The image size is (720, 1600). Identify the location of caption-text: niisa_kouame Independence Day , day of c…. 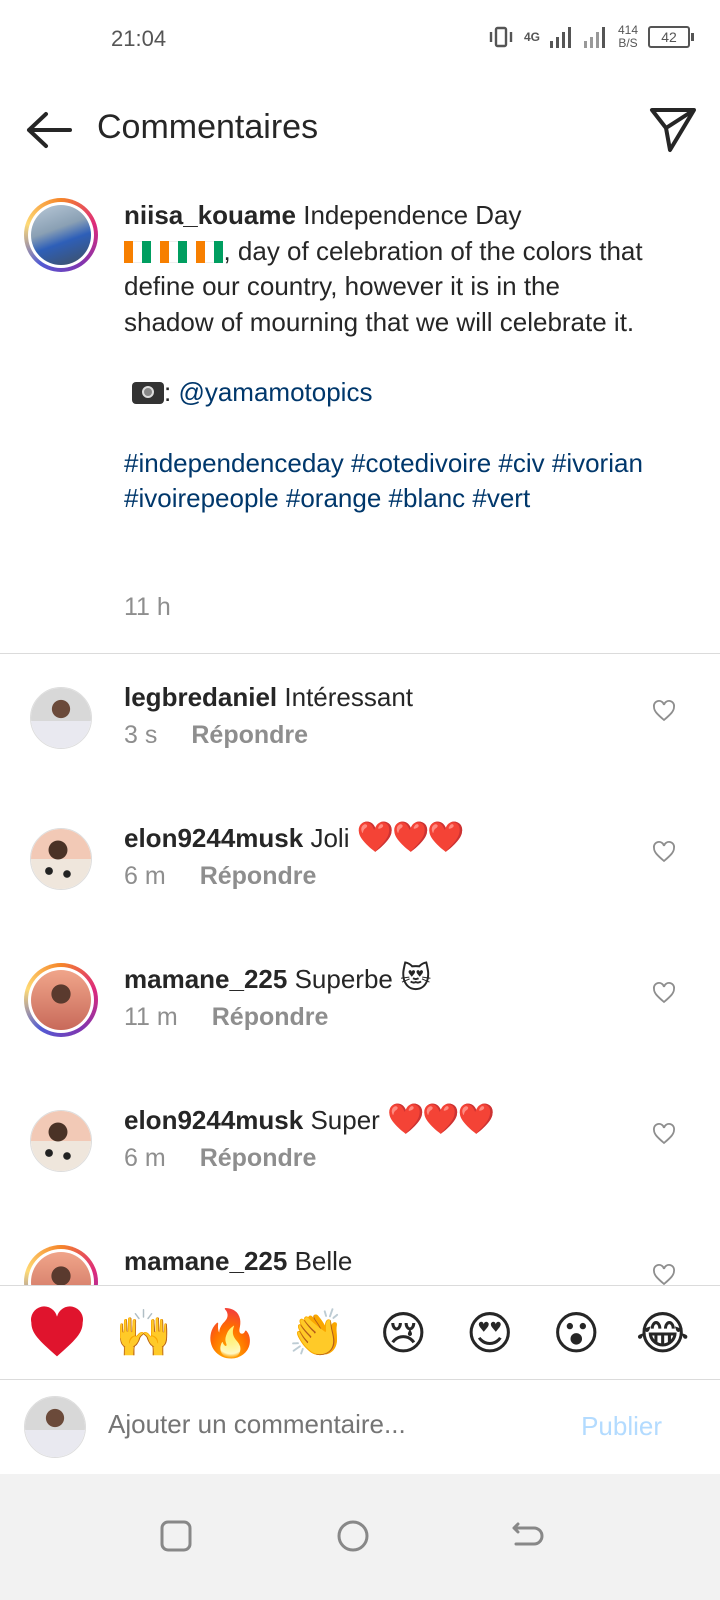
(384, 357).